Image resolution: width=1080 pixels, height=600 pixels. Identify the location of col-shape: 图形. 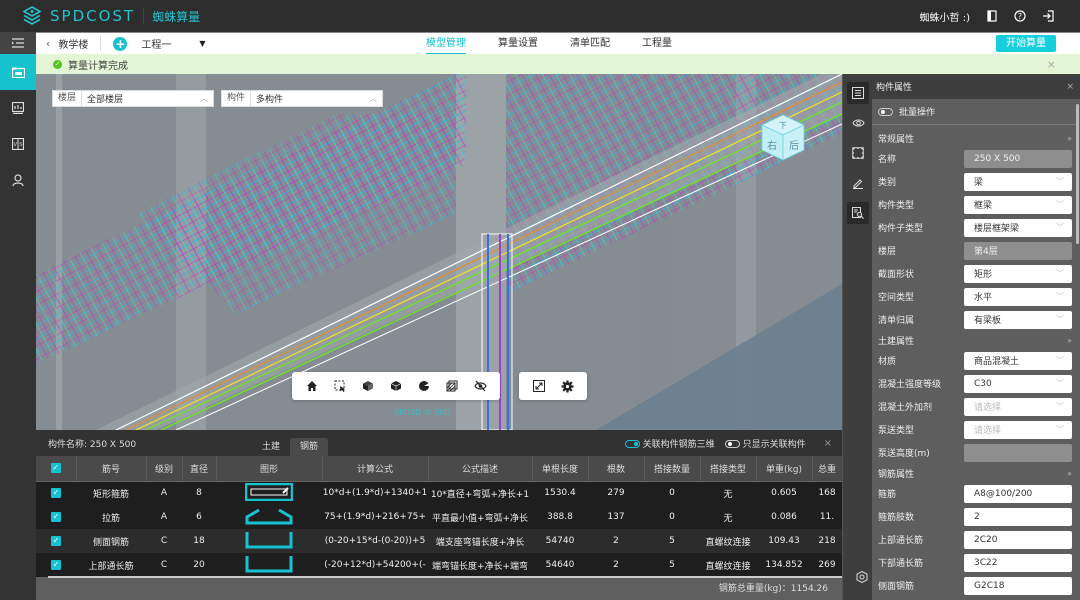
(269, 469).